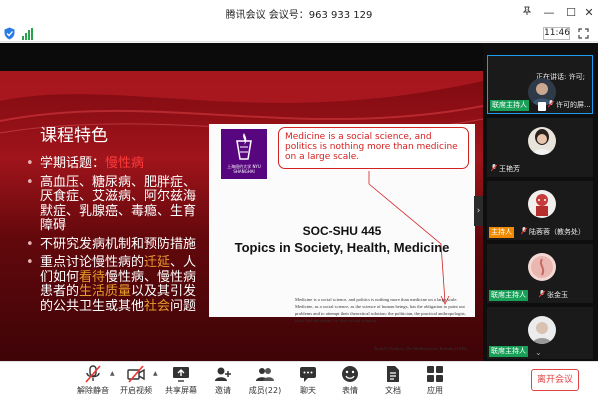  I want to click on security-shield-icon, so click(9, 33).